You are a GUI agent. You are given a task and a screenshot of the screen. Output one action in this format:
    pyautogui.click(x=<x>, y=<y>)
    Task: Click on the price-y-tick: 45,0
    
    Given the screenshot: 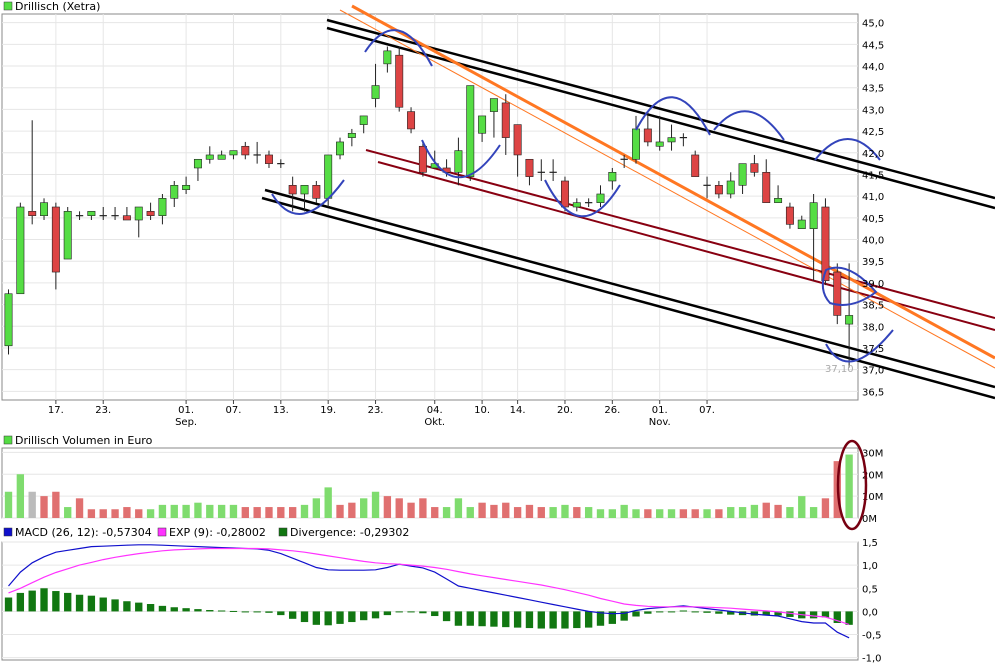 What is the action you would take?
    pyautogui.click(x=873, y=24)
    